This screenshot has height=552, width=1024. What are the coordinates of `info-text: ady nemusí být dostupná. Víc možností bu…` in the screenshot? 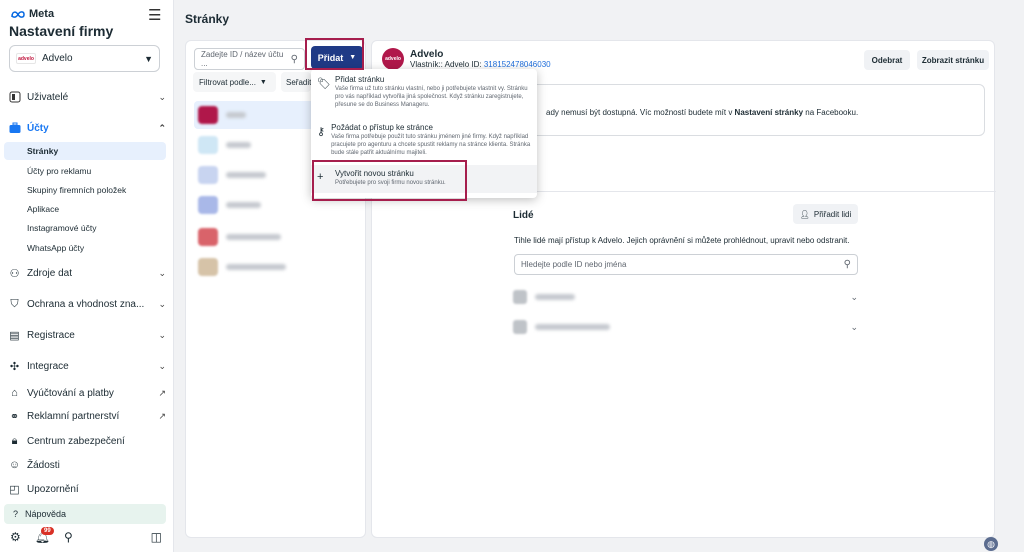 It's located at (702, 112).